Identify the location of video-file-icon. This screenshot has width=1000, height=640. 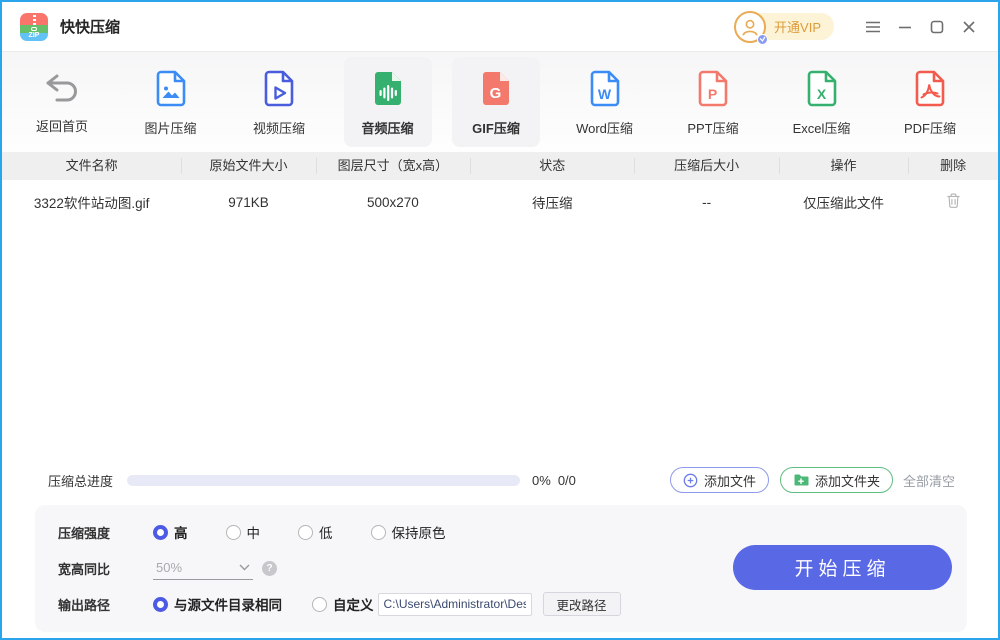
(279, 88).